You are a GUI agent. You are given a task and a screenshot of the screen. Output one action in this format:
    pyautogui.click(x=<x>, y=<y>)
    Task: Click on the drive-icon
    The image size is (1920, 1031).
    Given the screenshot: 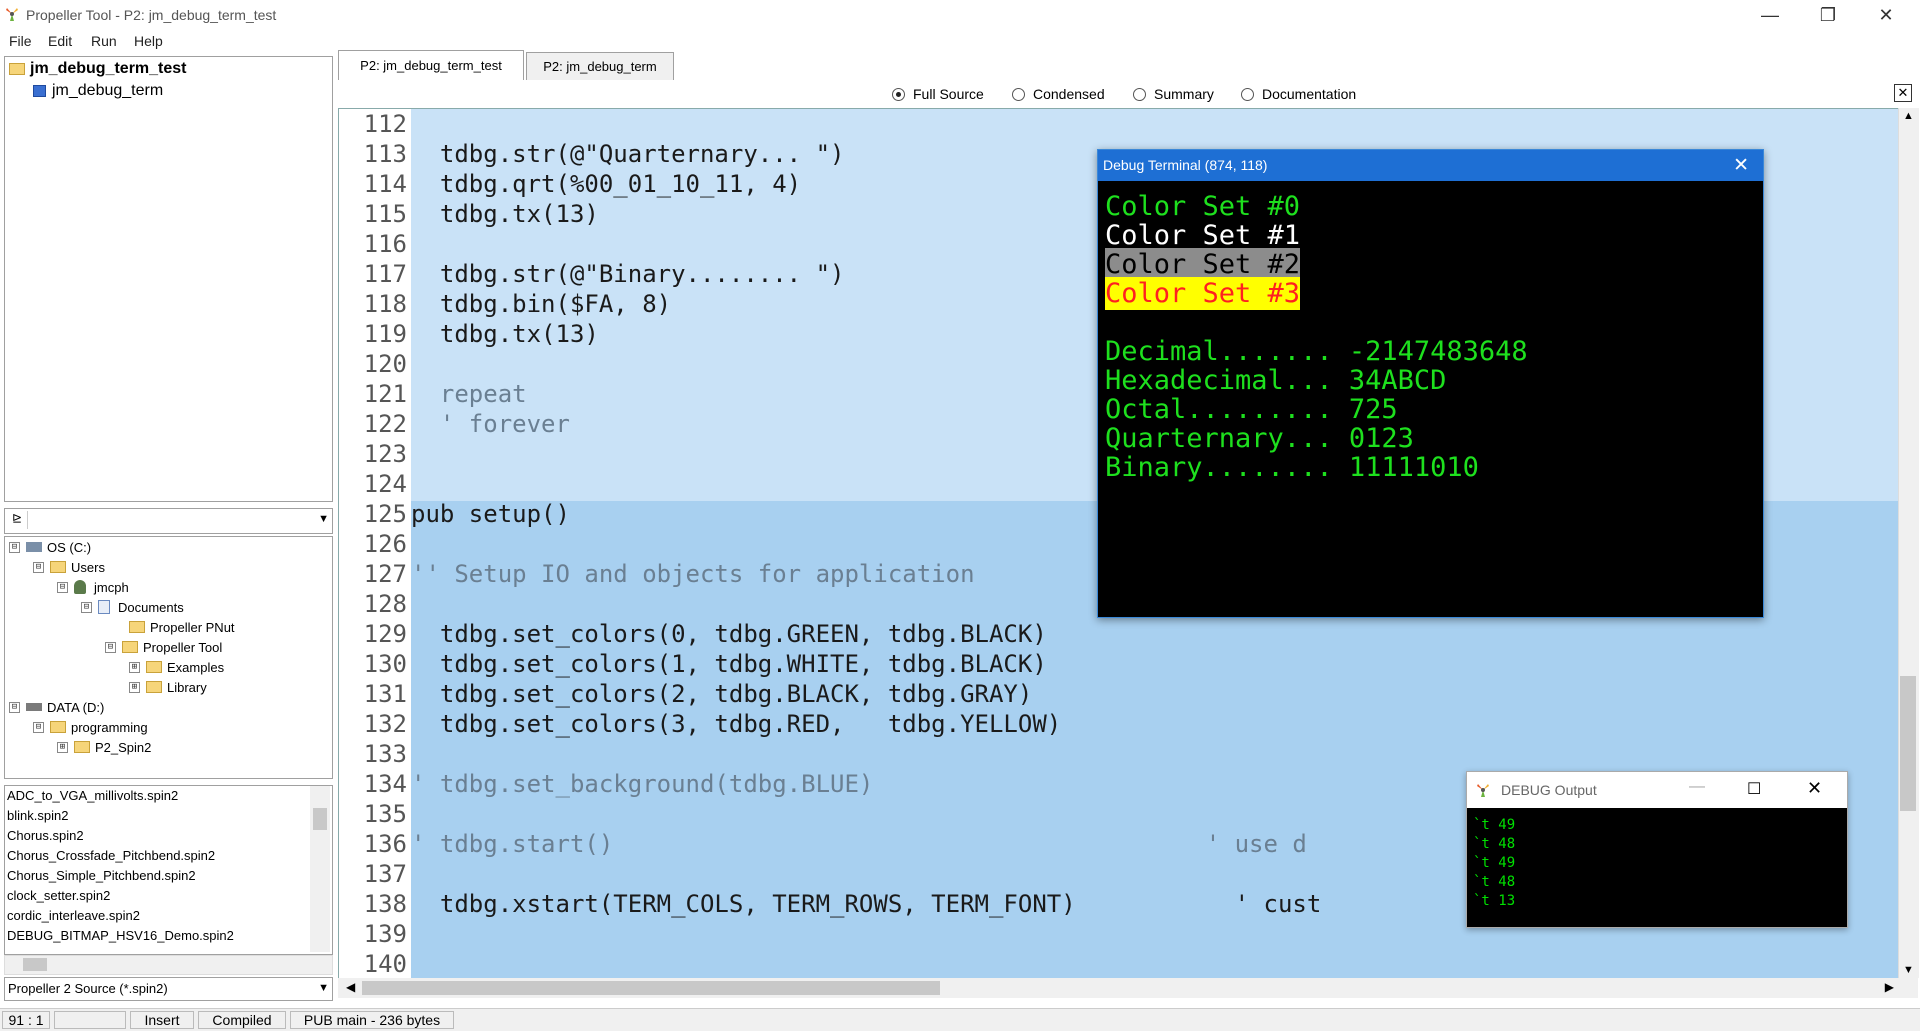 What is the action you would take?
    pyautogui.click(x=34, y=707)
    